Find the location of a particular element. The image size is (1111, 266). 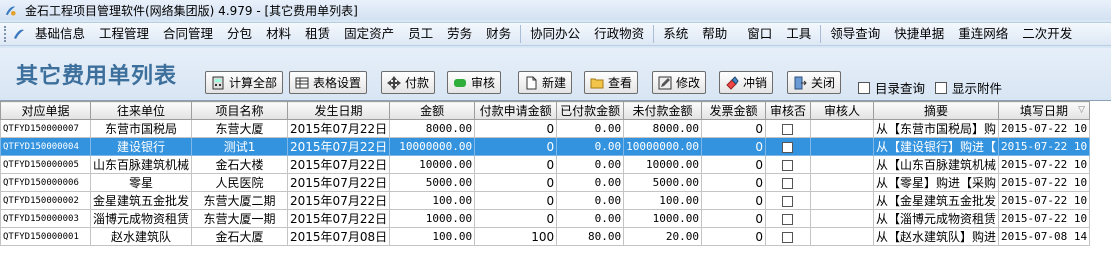

folder-icon is located at coordinates (597, 83).